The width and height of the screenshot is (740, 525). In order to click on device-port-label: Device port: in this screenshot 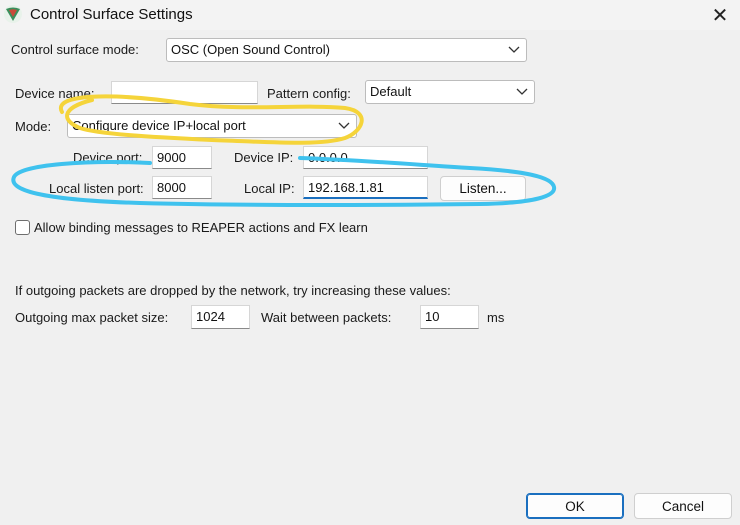, I will do `click(108, 157)`.